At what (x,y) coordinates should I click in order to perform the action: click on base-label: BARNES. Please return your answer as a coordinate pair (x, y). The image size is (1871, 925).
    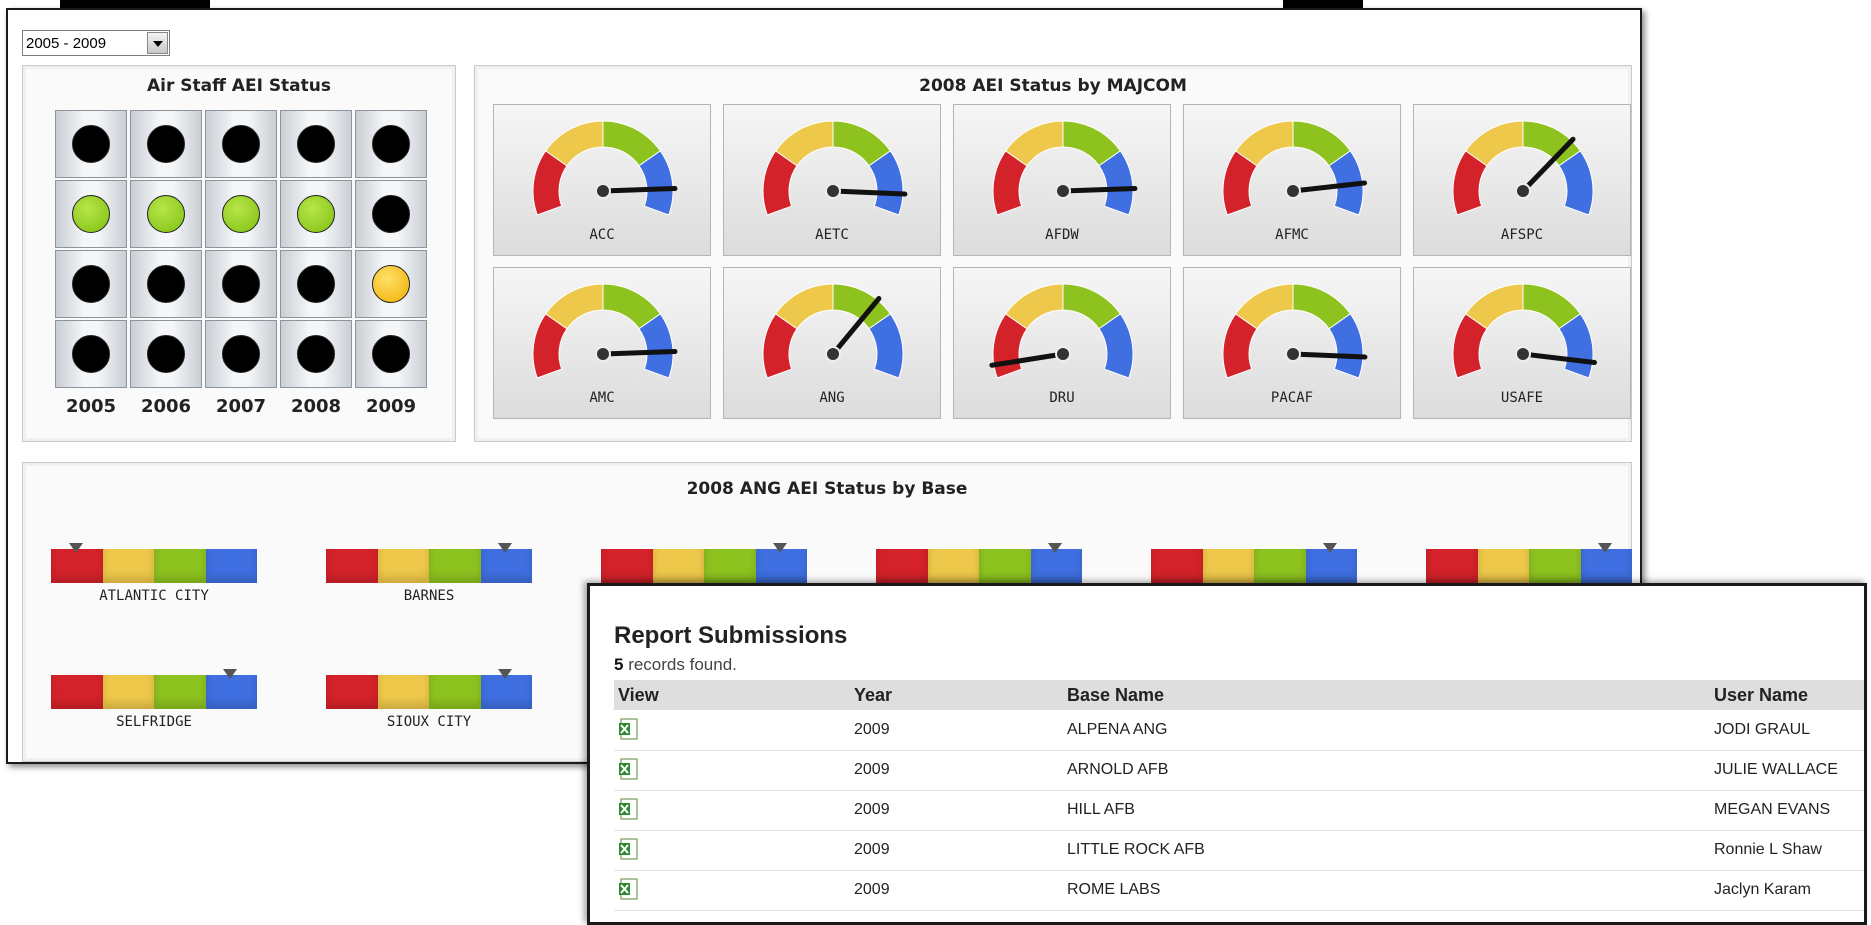
    Looking at the image, I should click on (429, 596).